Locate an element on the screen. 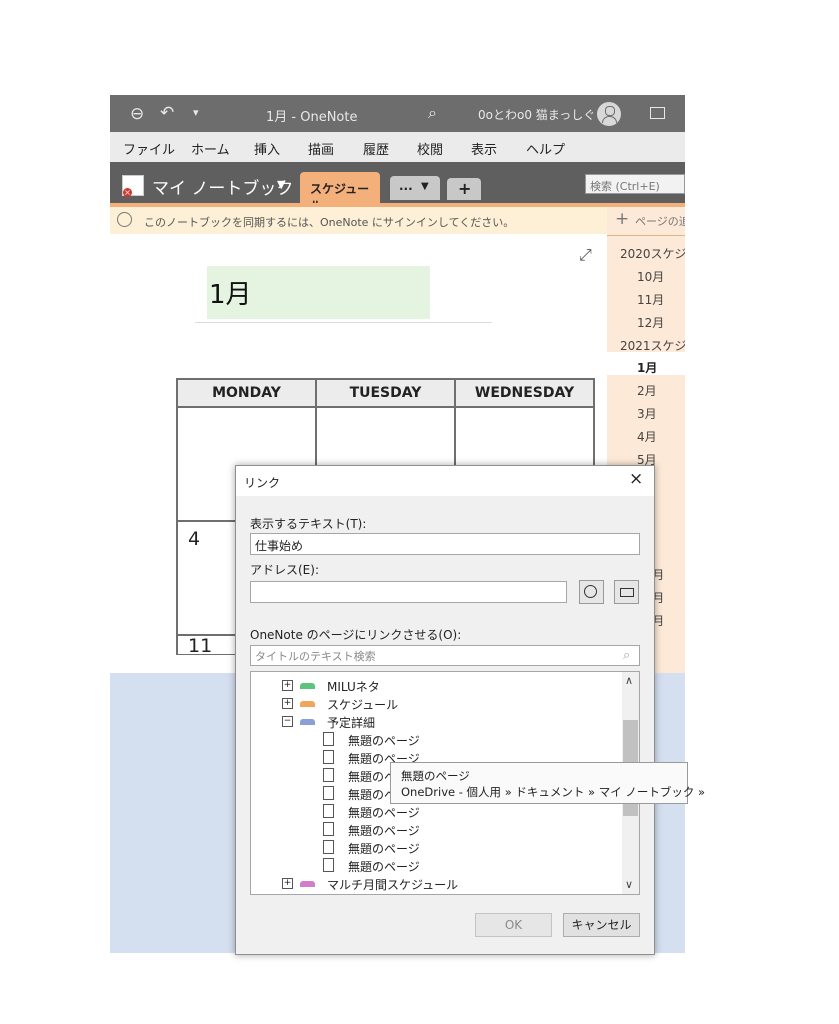  tree-section-label: MILUネタ is located at coordinates (353, 687).